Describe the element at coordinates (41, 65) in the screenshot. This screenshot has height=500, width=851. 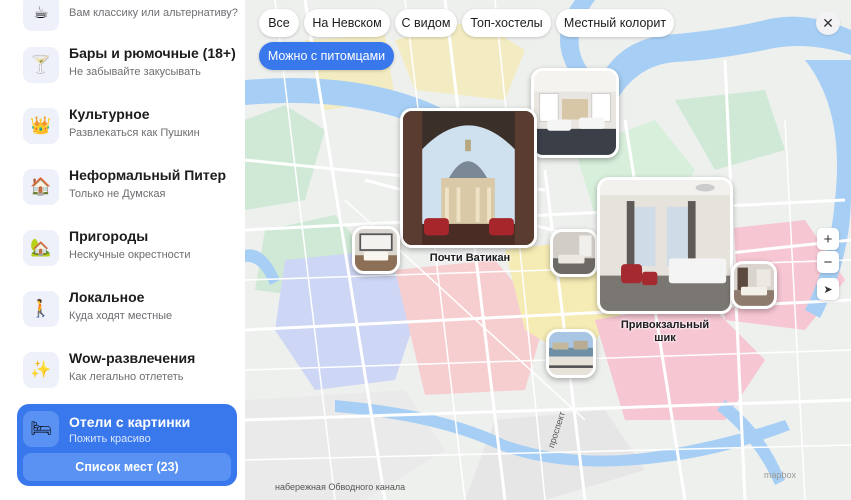
I see `cocktail-icon: 🍸` at that location.